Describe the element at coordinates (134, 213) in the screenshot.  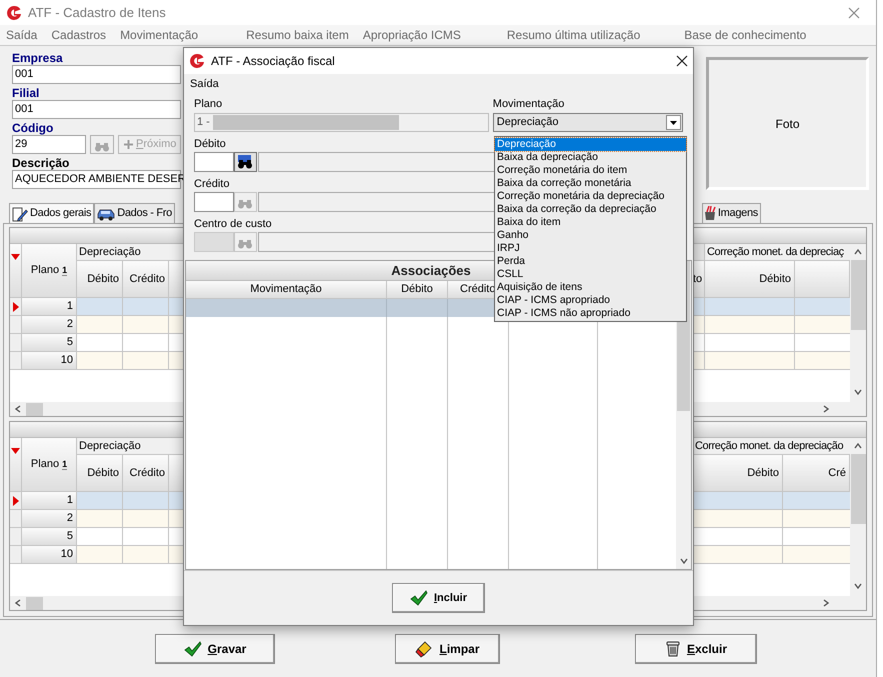
I see `tab: Dados - Fro` at that location.